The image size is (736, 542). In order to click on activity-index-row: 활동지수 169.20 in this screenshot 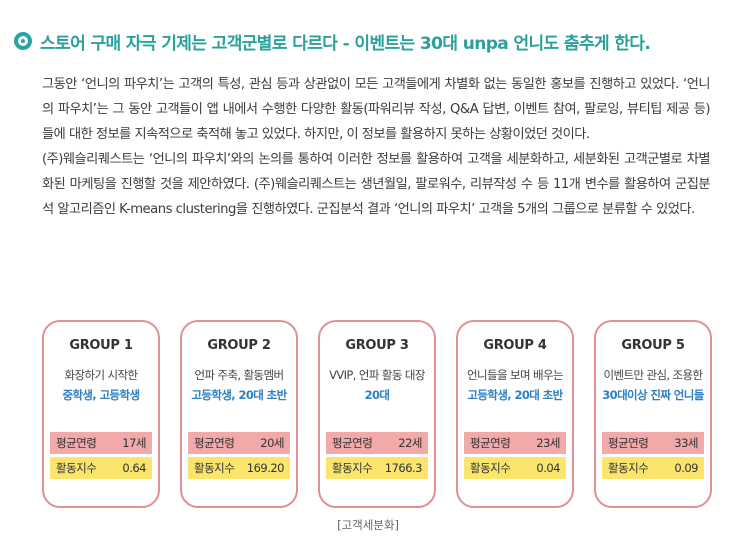, I will do `click(239, 468)`.